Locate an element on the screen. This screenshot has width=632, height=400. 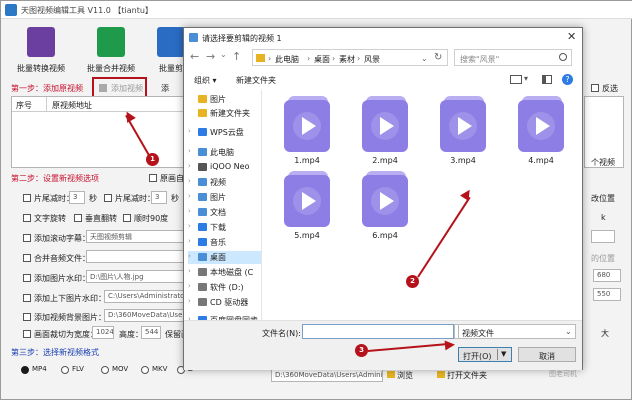
trim-start-input: 3 is located at coordinates (77, 197).